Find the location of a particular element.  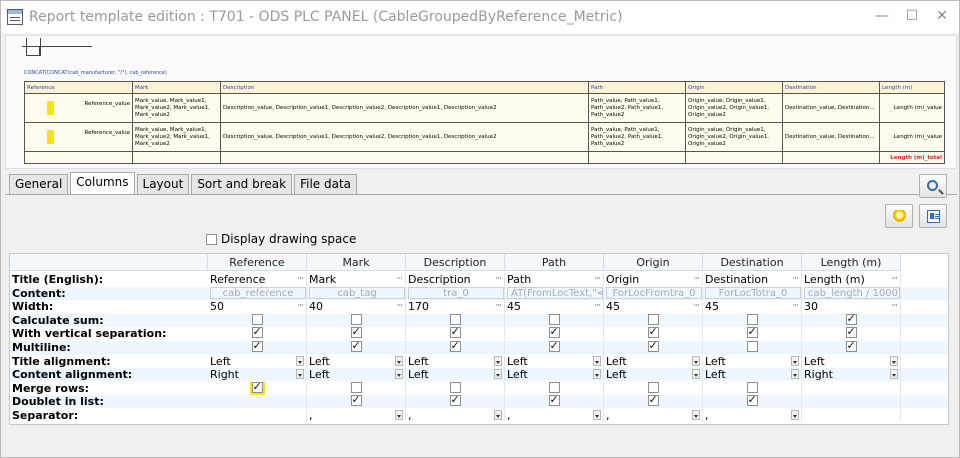

maximize-button: ☐ is located at coordinates (912, 16).